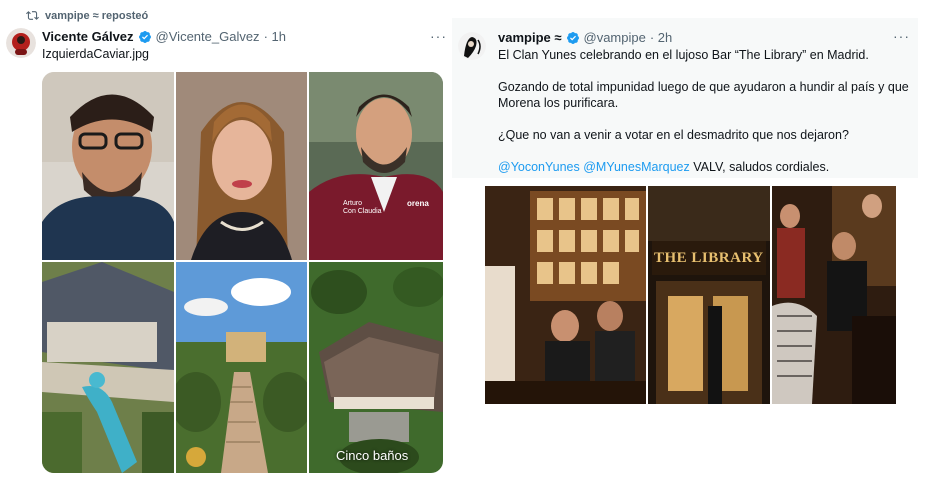 Image resolution: width=928 pixels, height=482 pixels. Describe the element at coordinates (661, 37) in the screenshot. I see `post-time: · 2h` at that location.